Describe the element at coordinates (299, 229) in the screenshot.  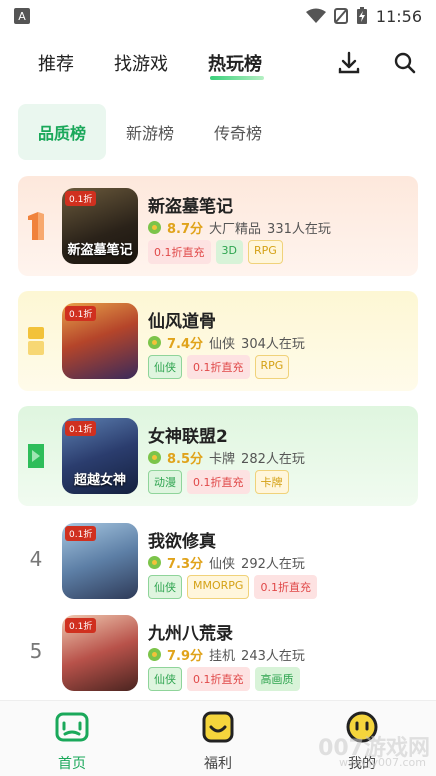
I see `game-players: 331人在玩` at that location.